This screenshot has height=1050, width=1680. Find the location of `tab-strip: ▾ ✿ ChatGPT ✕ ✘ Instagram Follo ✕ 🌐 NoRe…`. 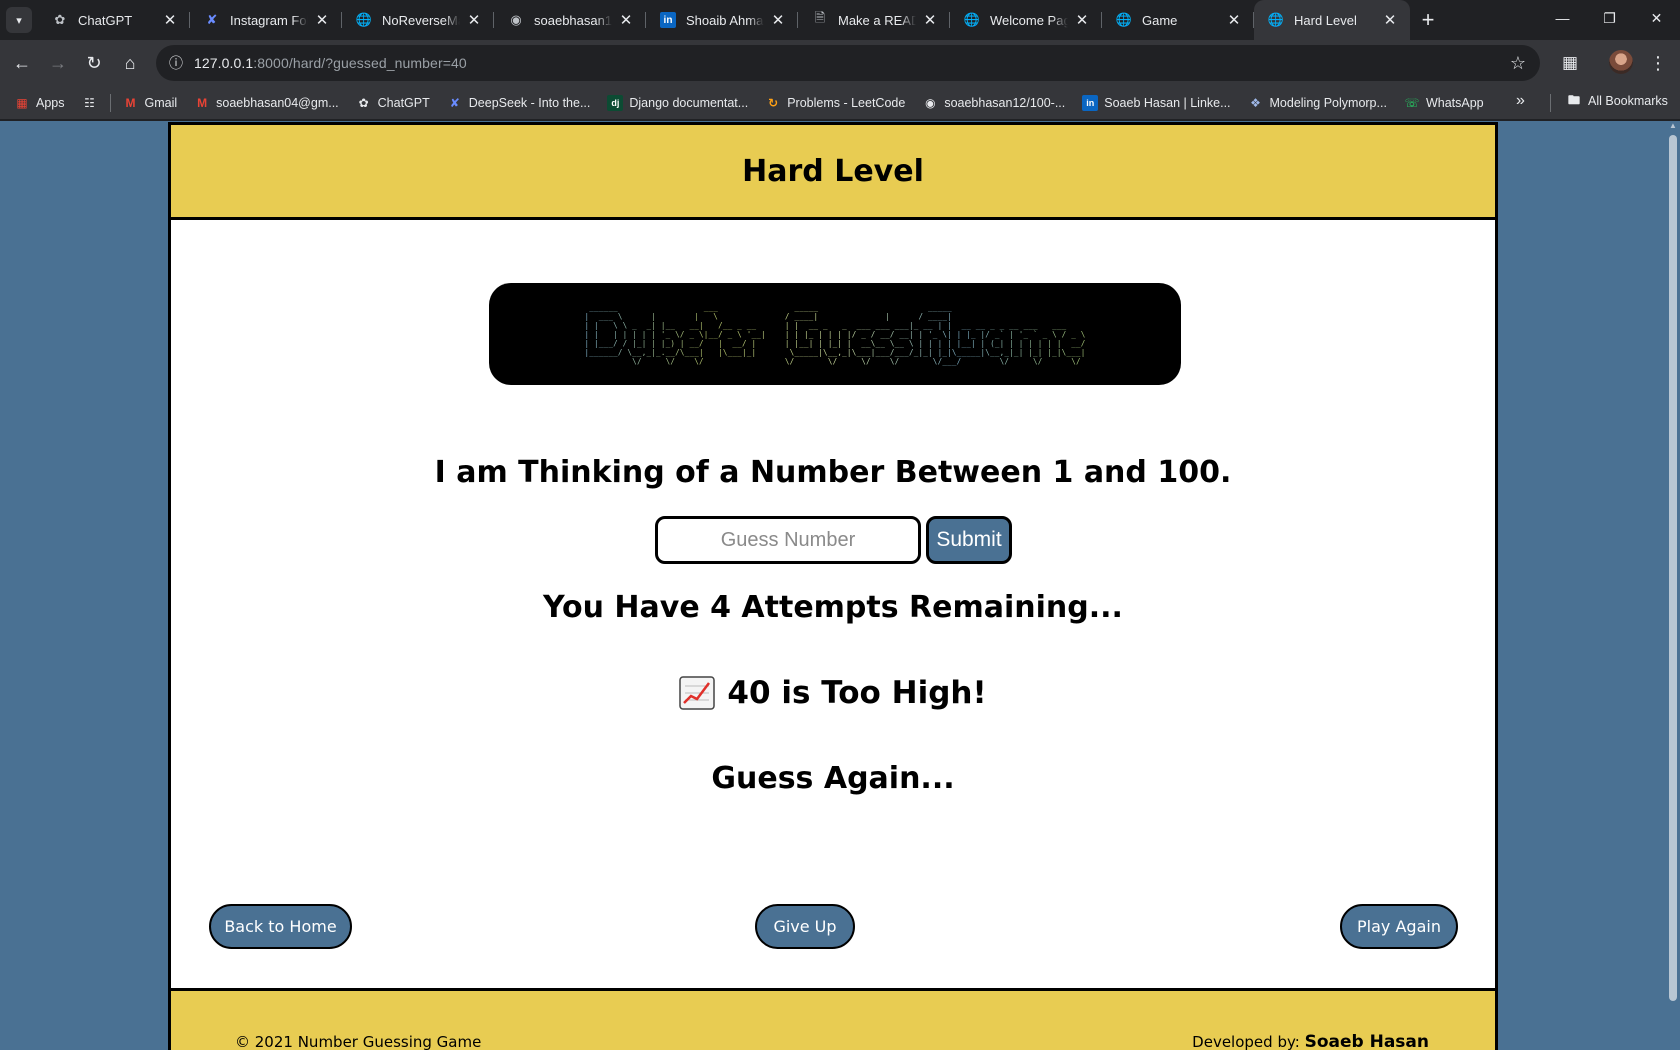

tab-strip: ▾ ✿ ChatGPT ✕ ✘ Instagram Follo ✕ 🌐 NoRe… is located at coordinates (840, 20).